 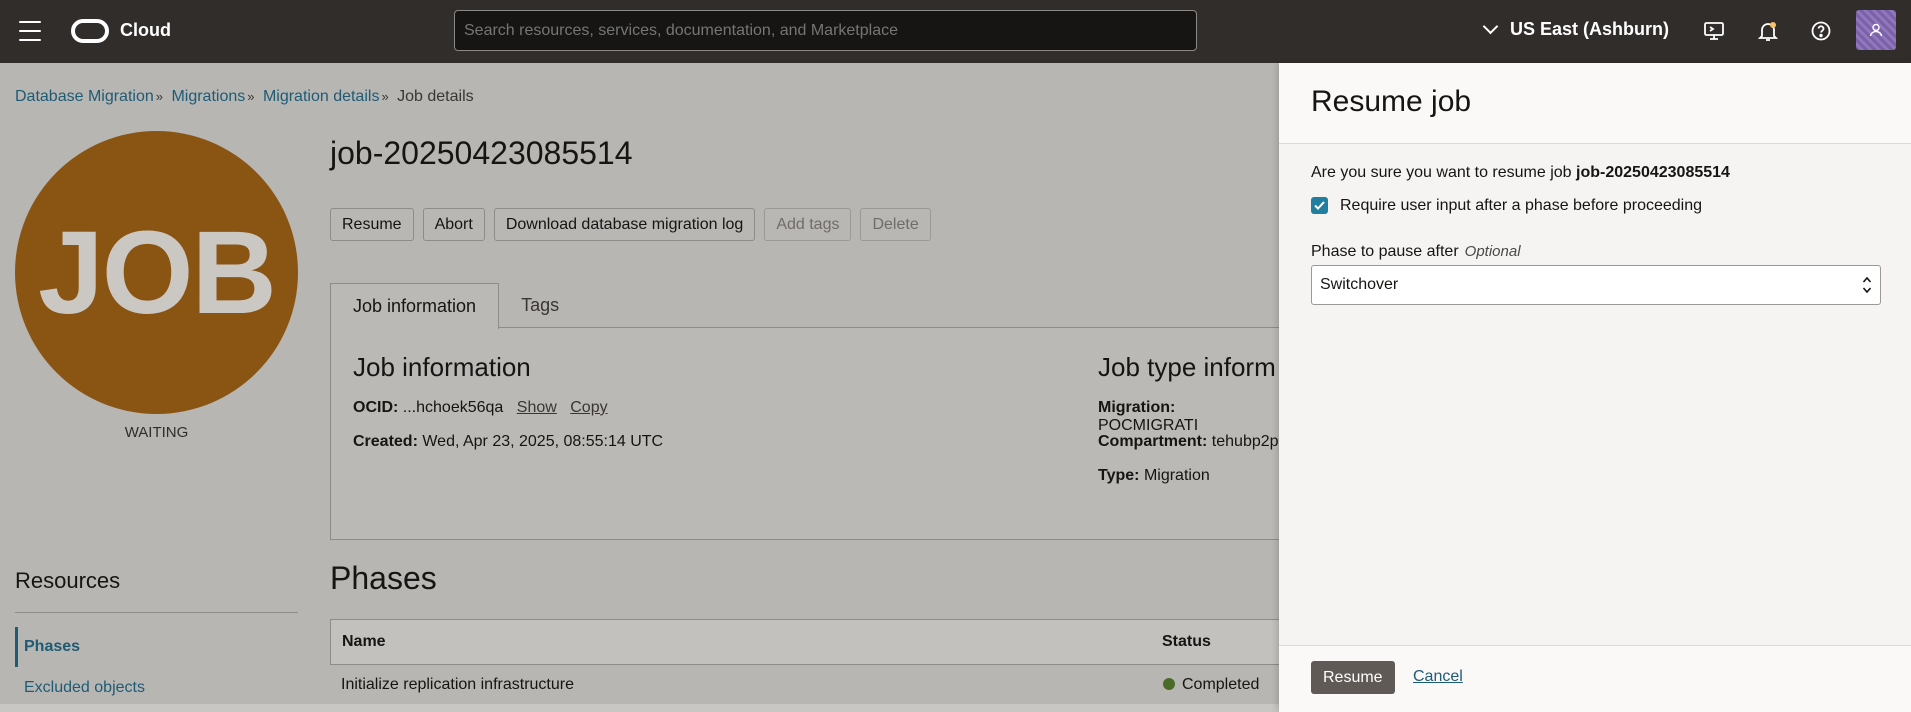 I want to click on type-row: Type: Migration, so click(x=1154, y=475).